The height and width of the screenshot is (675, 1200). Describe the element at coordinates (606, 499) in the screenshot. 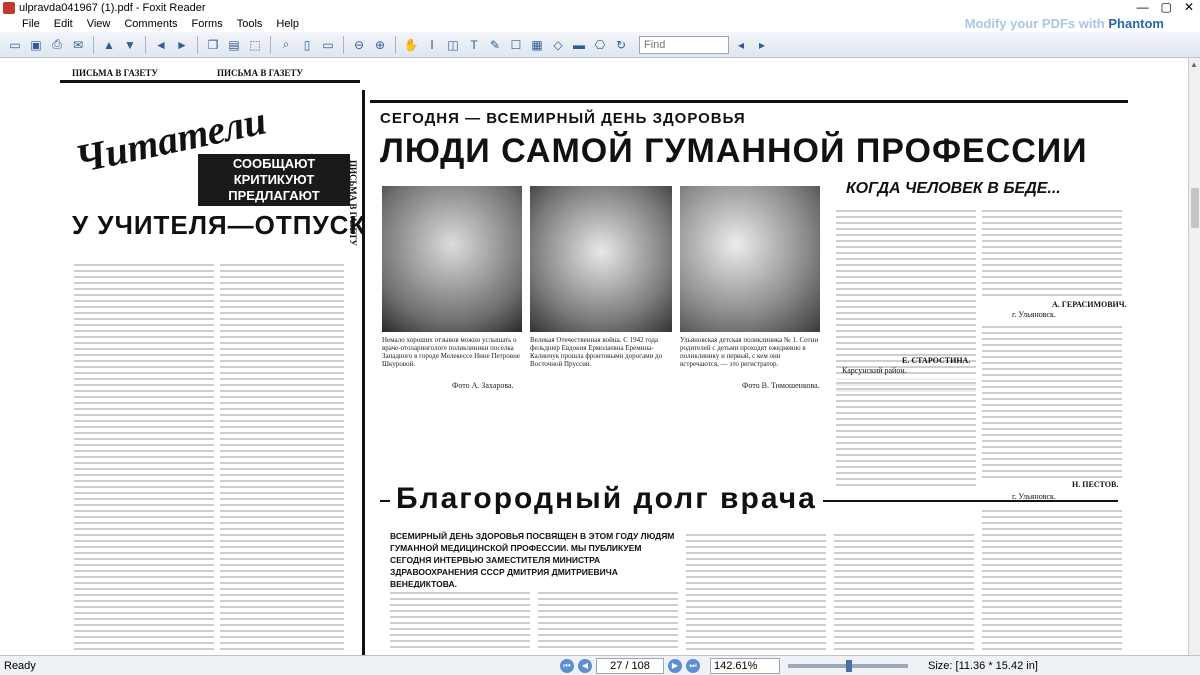

I see `bottom-headline: Благородный долг врача` at that location.